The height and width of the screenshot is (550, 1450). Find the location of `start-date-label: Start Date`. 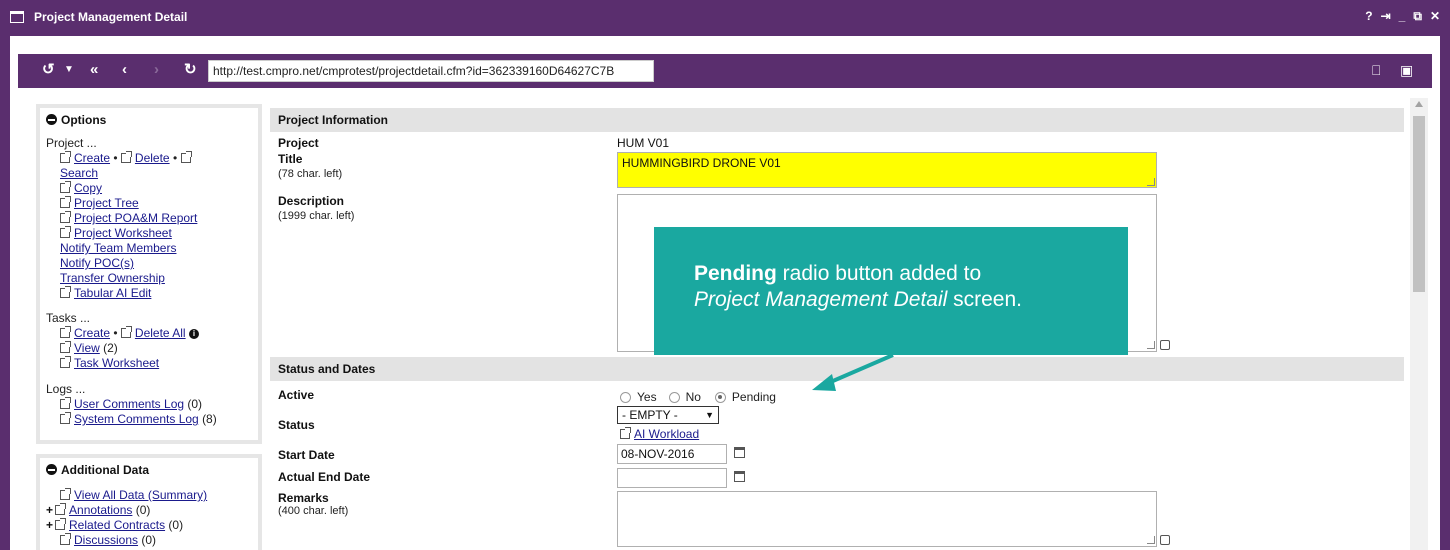

start-date-label: Start Date is located at coordinates (306, 455).